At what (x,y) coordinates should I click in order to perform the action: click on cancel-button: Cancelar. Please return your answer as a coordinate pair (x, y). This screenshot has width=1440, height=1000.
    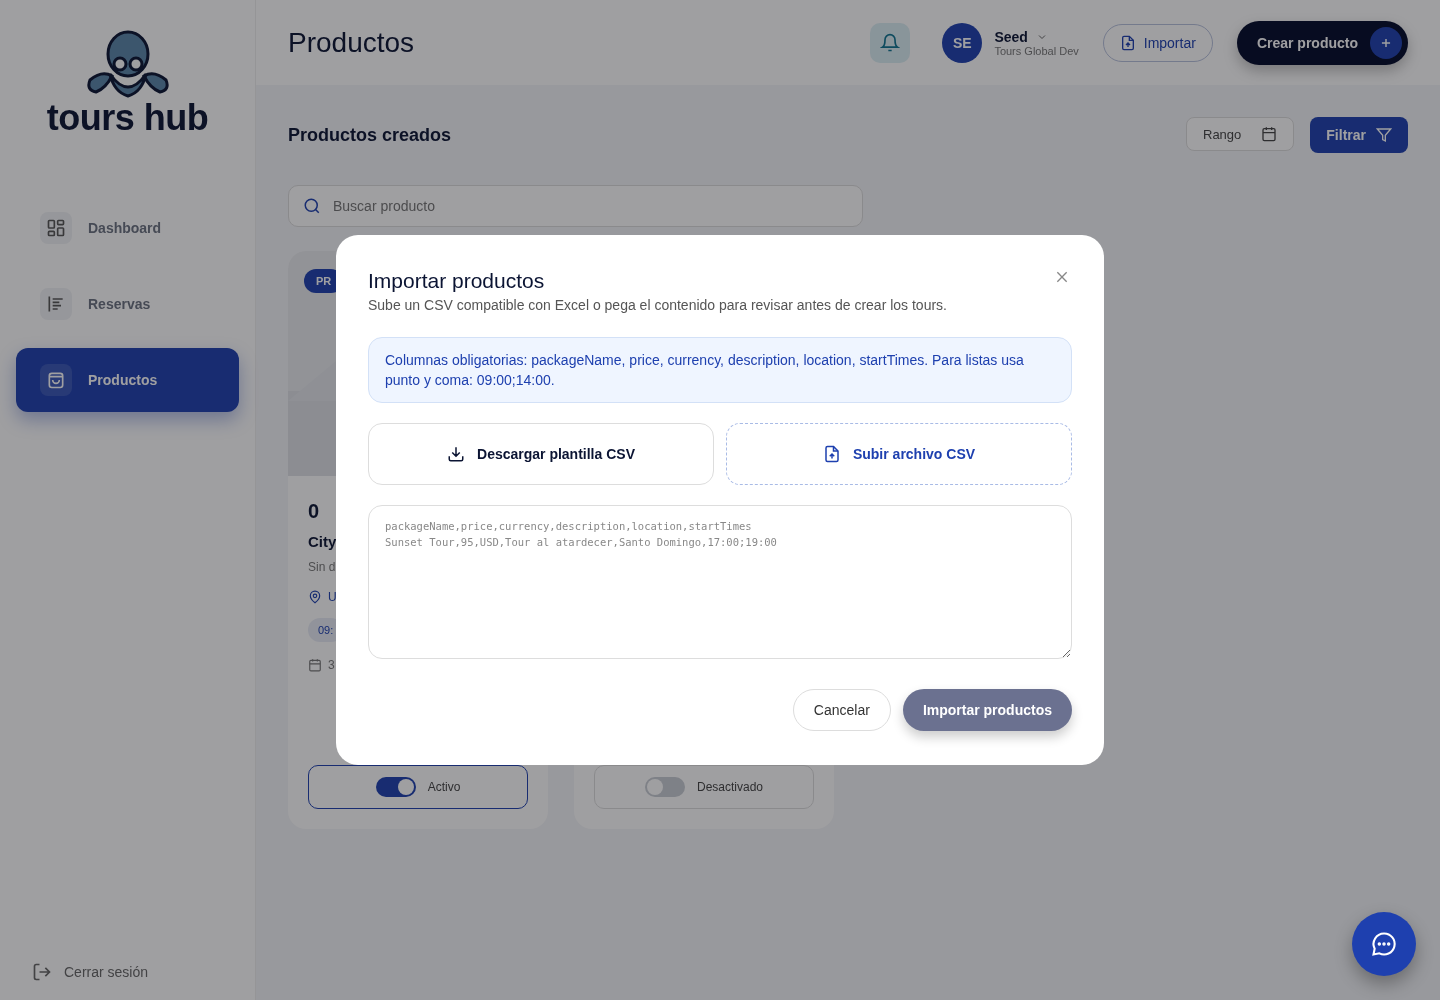
    Looking at the image, I should click on (841, 710).